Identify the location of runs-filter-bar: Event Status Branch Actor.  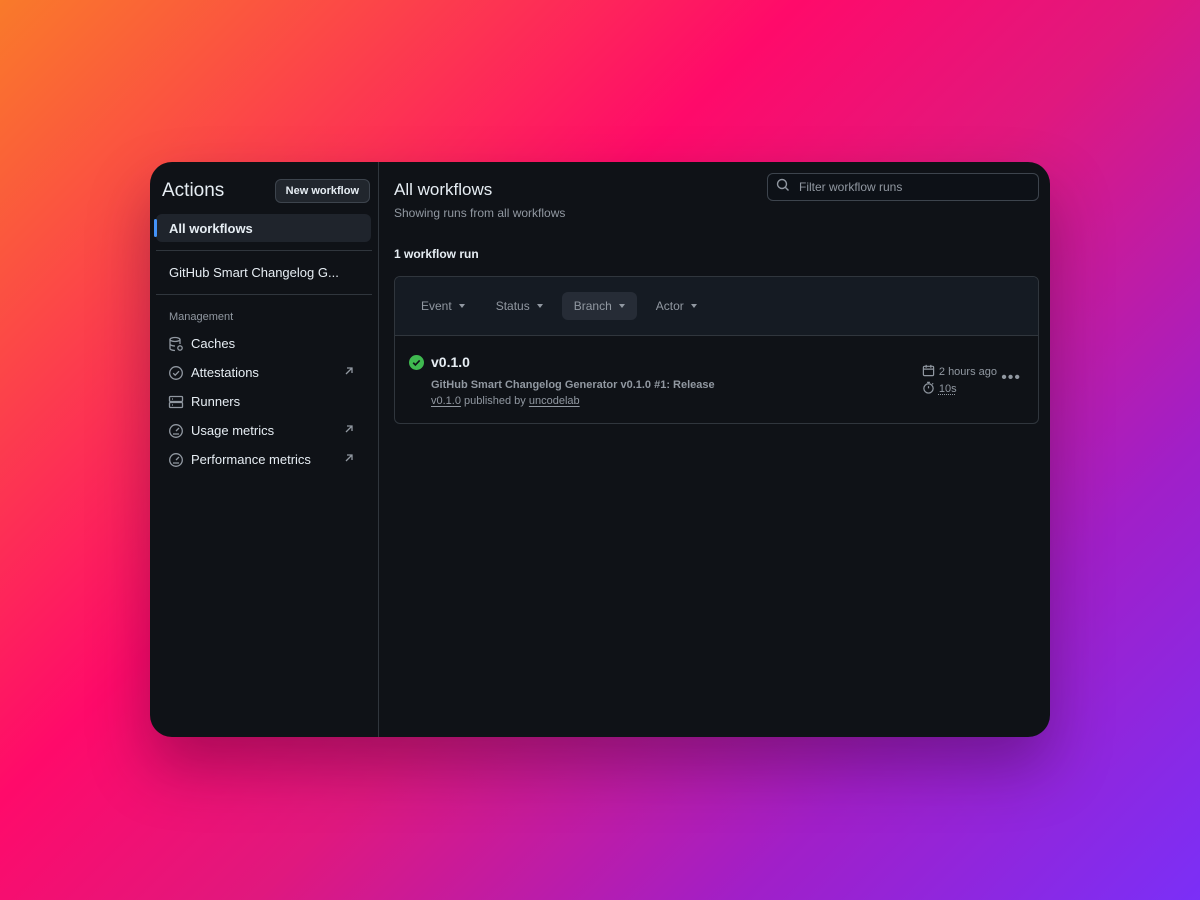
(716, 306).